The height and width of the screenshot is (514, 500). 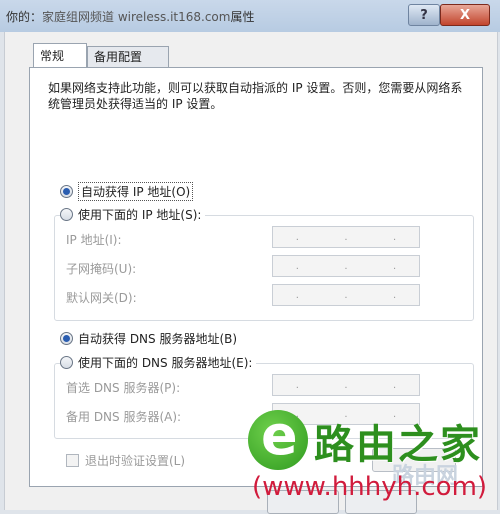 I want to click on validate-on-exit-checkbox, so click(x=72, y=460).